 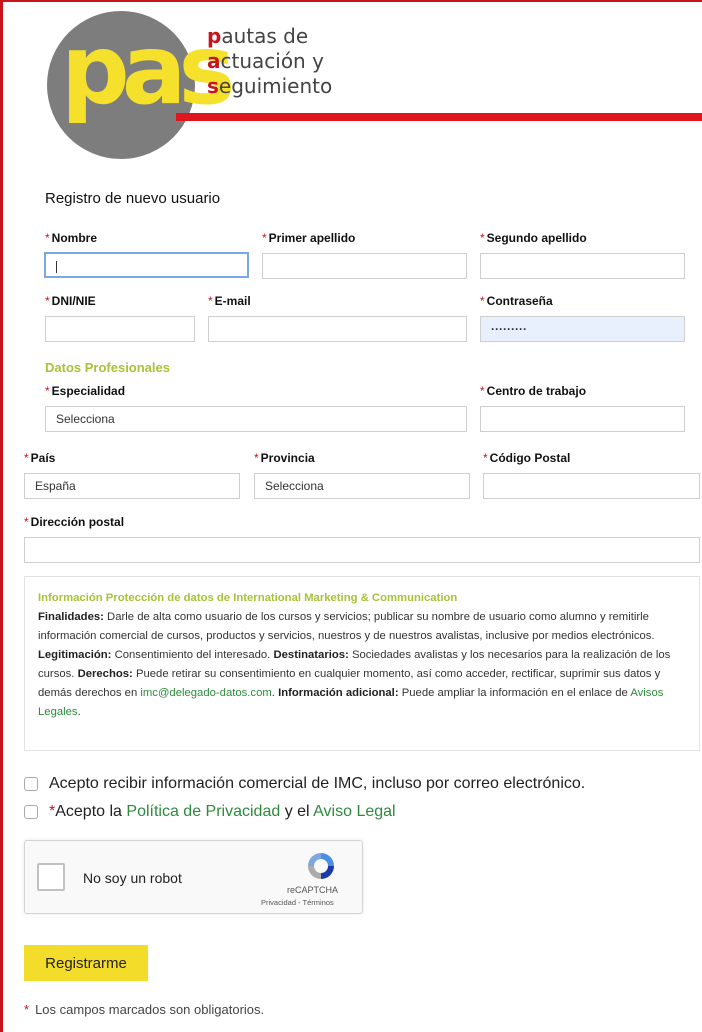 I want to click on label-contrasena: * Contraseña, so click(x=516, y=301).